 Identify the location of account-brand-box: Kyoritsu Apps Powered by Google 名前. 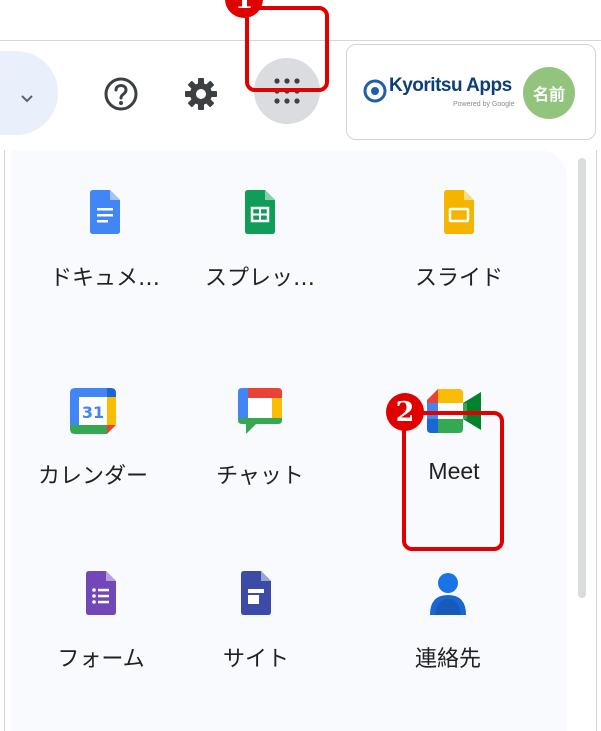
(471, 92).